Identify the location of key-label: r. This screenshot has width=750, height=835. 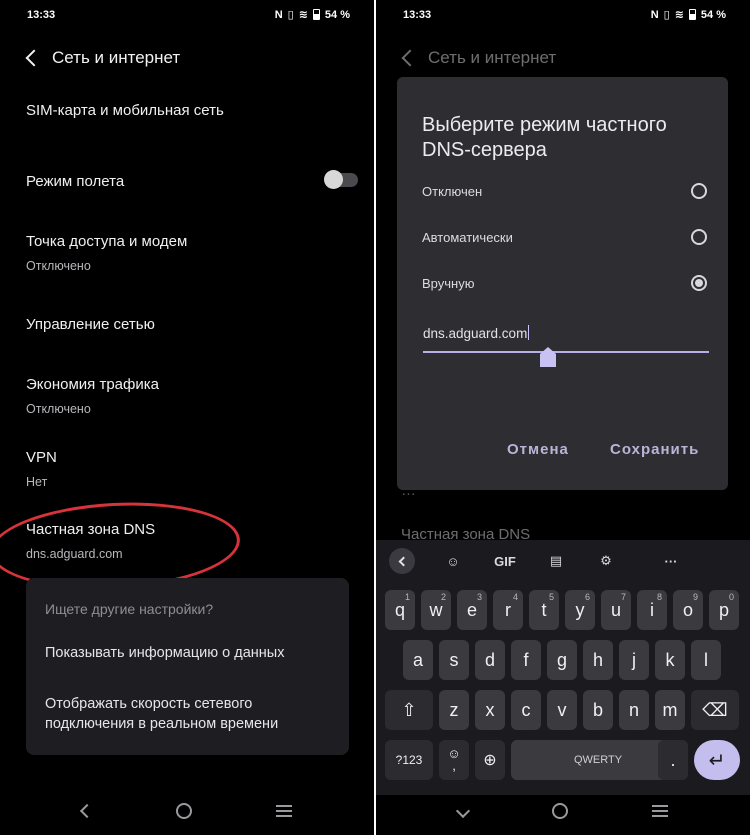
(508, 609).